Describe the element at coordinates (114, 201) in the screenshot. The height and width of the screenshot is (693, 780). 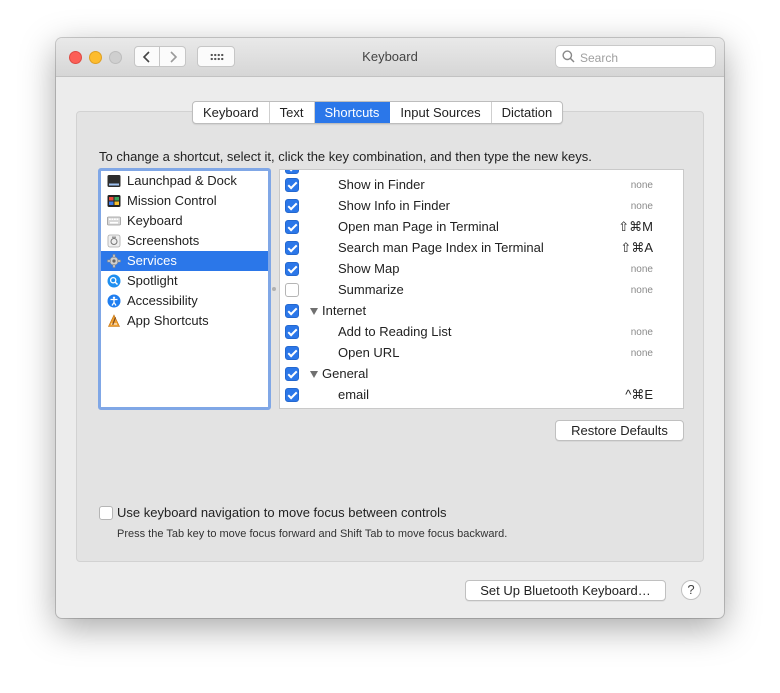
I see `mission-control-icon` at that location.